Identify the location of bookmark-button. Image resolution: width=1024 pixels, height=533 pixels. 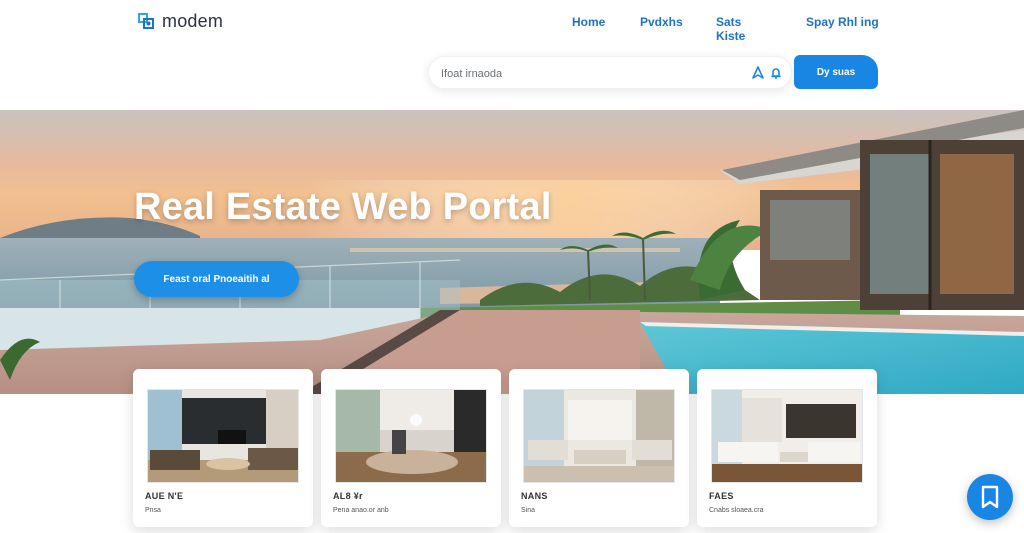
(990, 497).